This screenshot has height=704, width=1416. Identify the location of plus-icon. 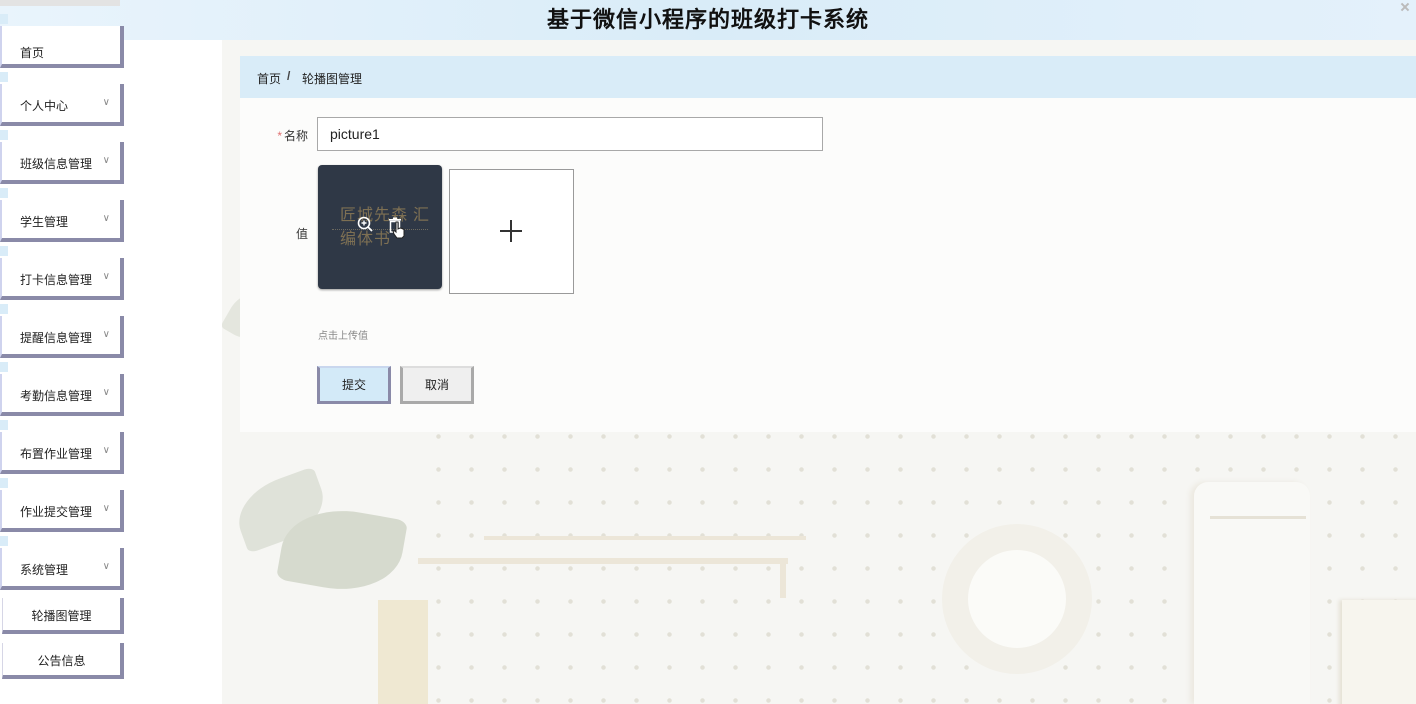
(511, 231).